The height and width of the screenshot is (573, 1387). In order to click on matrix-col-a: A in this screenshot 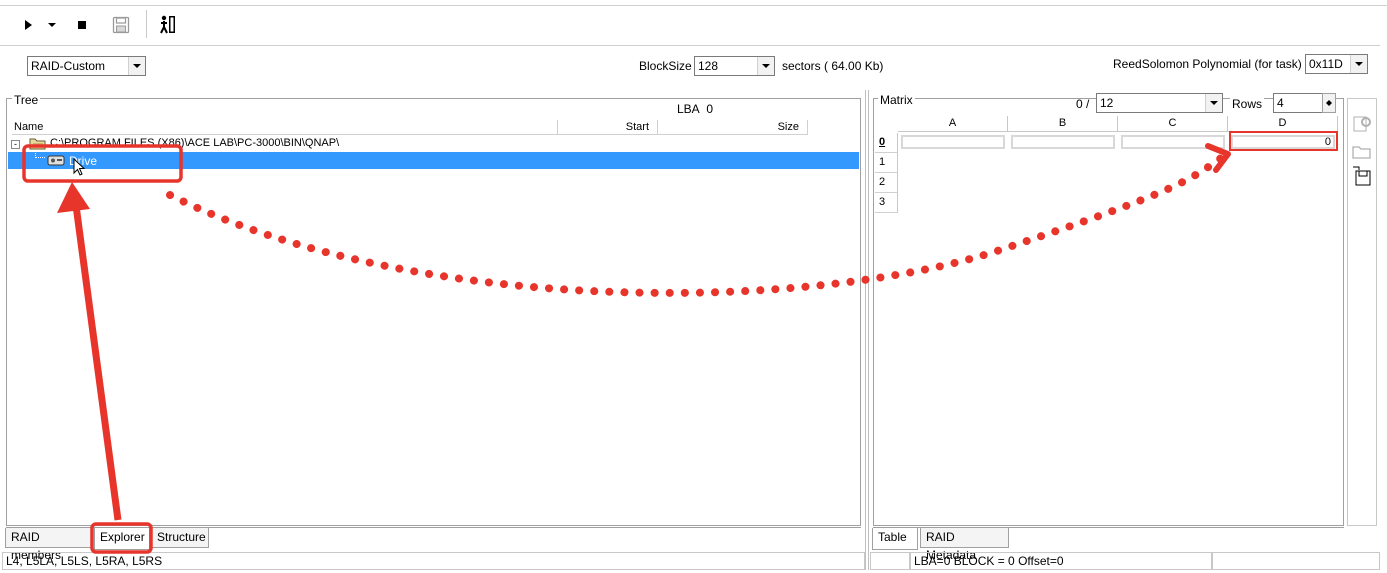, I will do `click(953, 124)`.